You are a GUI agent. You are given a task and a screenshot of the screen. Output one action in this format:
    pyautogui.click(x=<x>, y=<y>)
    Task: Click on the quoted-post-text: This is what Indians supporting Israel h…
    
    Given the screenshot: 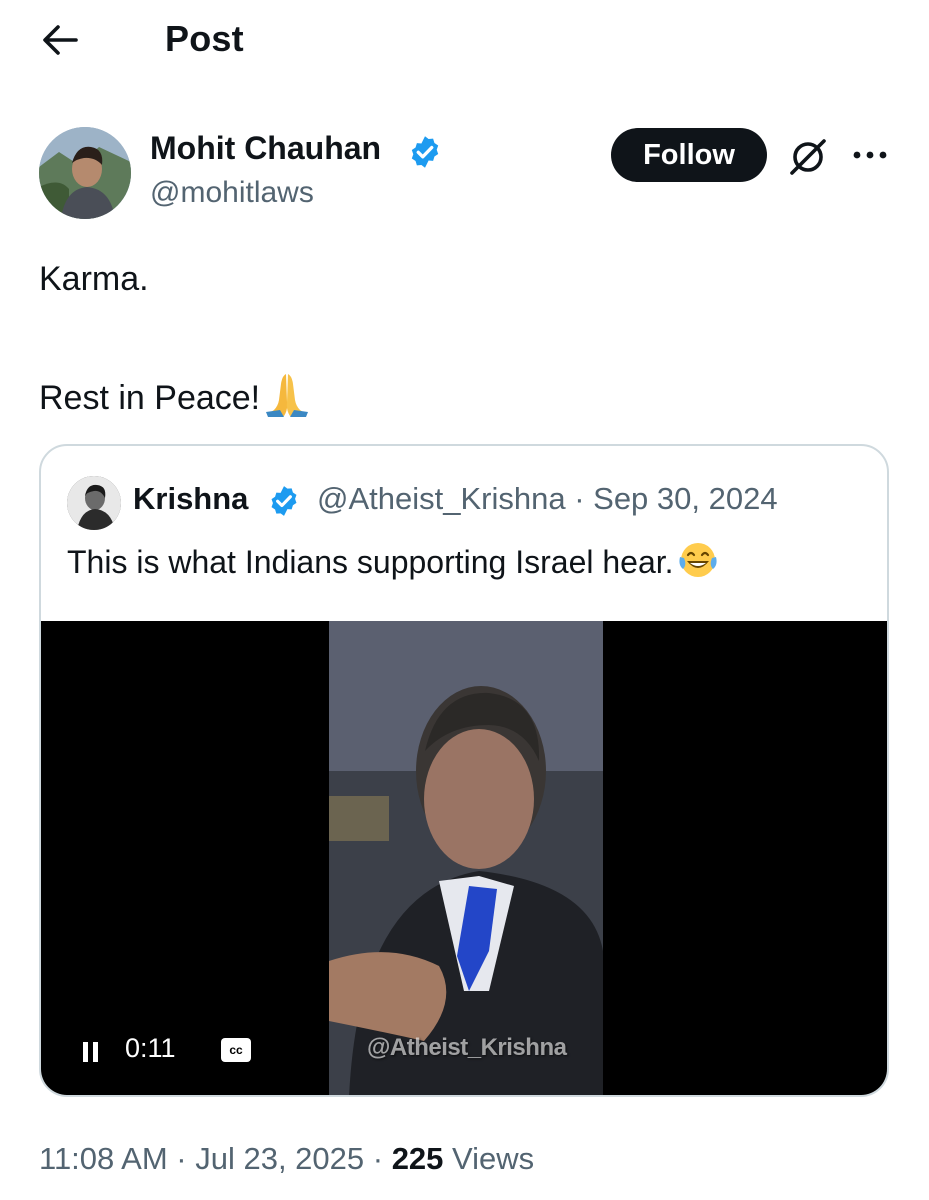 What is the action you would take?
    pyautogui.click(x=393, y=560)
    